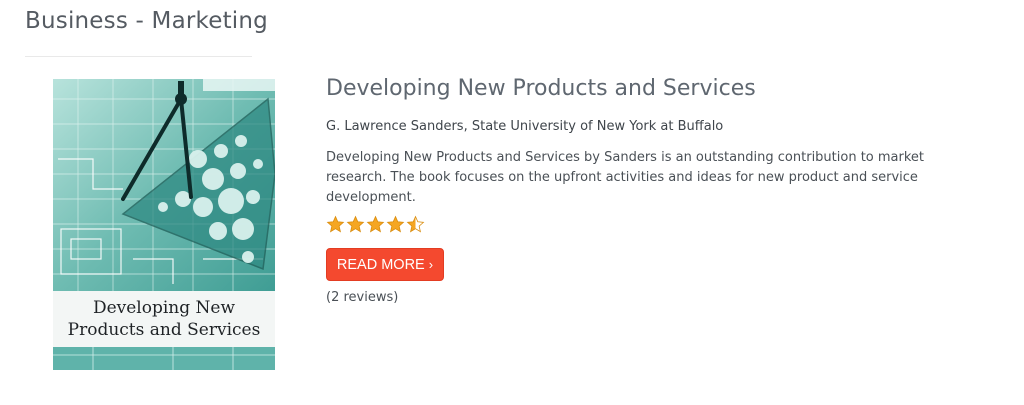 This screenshot has width=1024, height=405. Describe the element at coordinates (138, 56) in the screenshot. I see `title-divider` at that location.